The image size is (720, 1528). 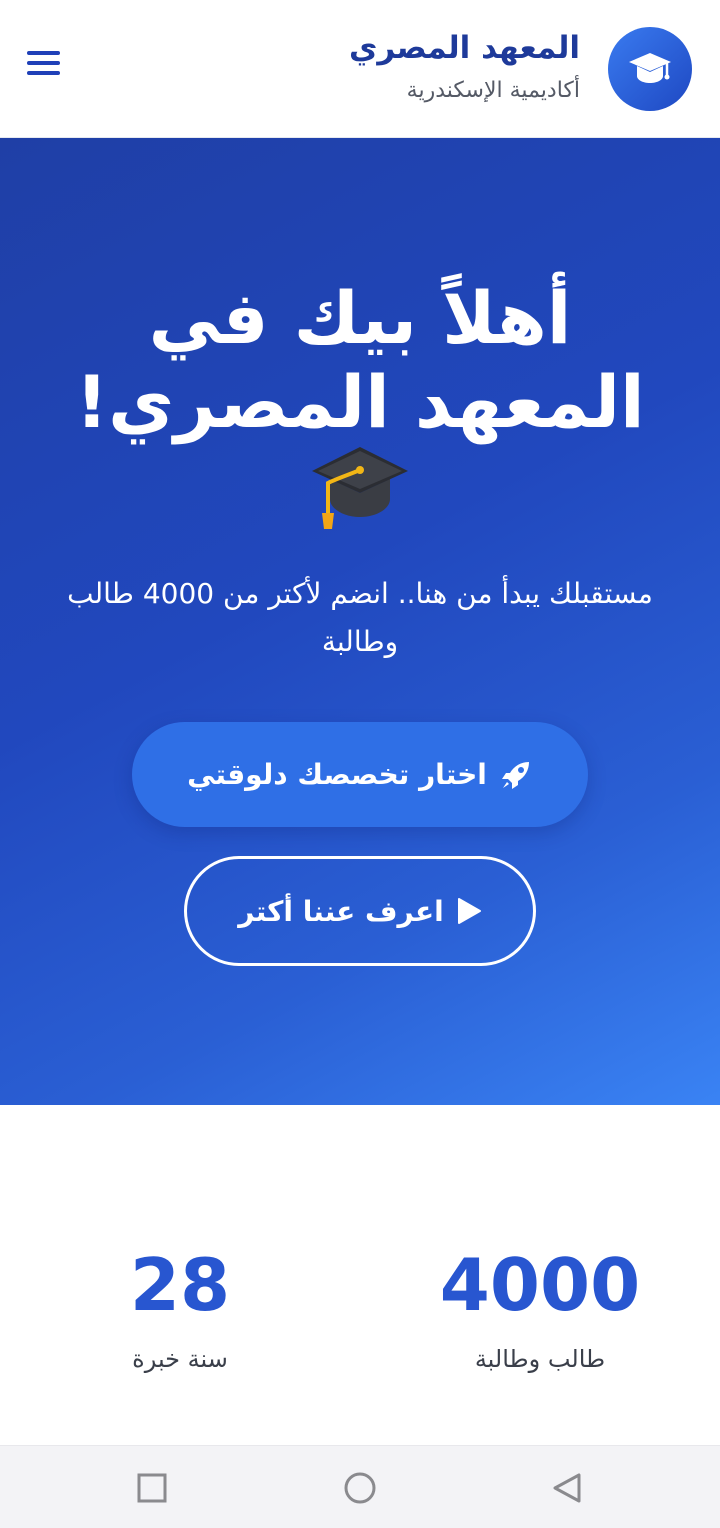 What do you see at coordinates (360, 402) in the screenshot?
I see `hero-title-line2: المعهد المصري!` at bounding box center [360, 402].